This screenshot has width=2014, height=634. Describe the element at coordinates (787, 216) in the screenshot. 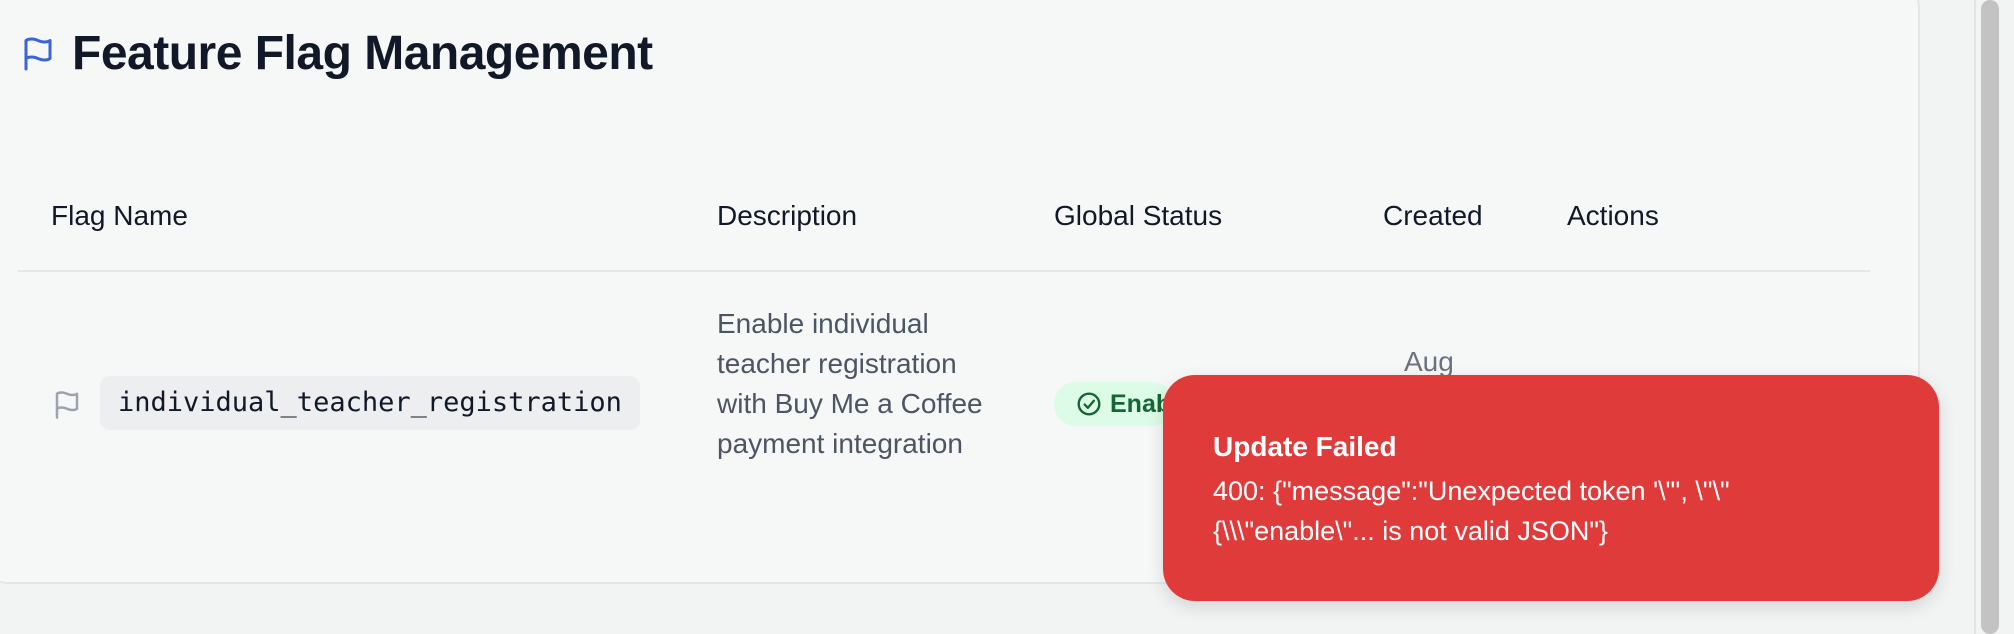

I see `column-header-description: Description` at that location.